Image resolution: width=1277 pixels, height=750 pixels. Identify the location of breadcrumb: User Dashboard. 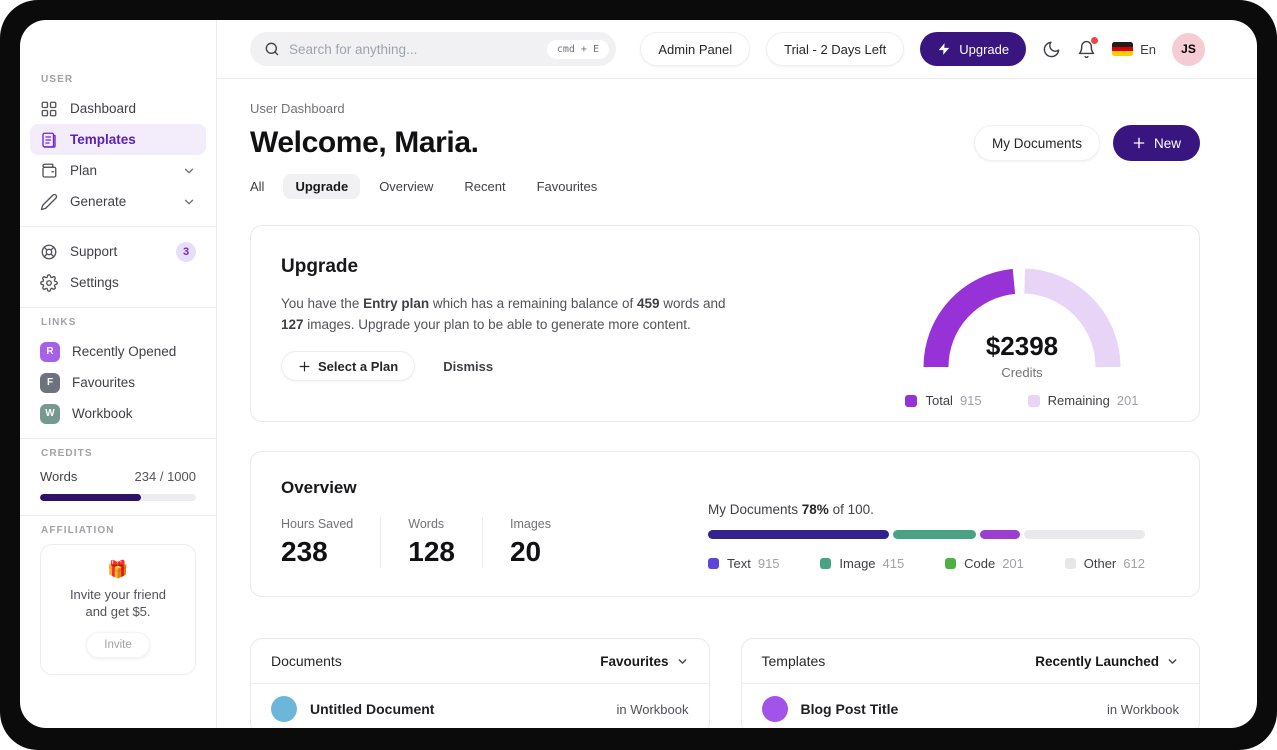
(297, 108).